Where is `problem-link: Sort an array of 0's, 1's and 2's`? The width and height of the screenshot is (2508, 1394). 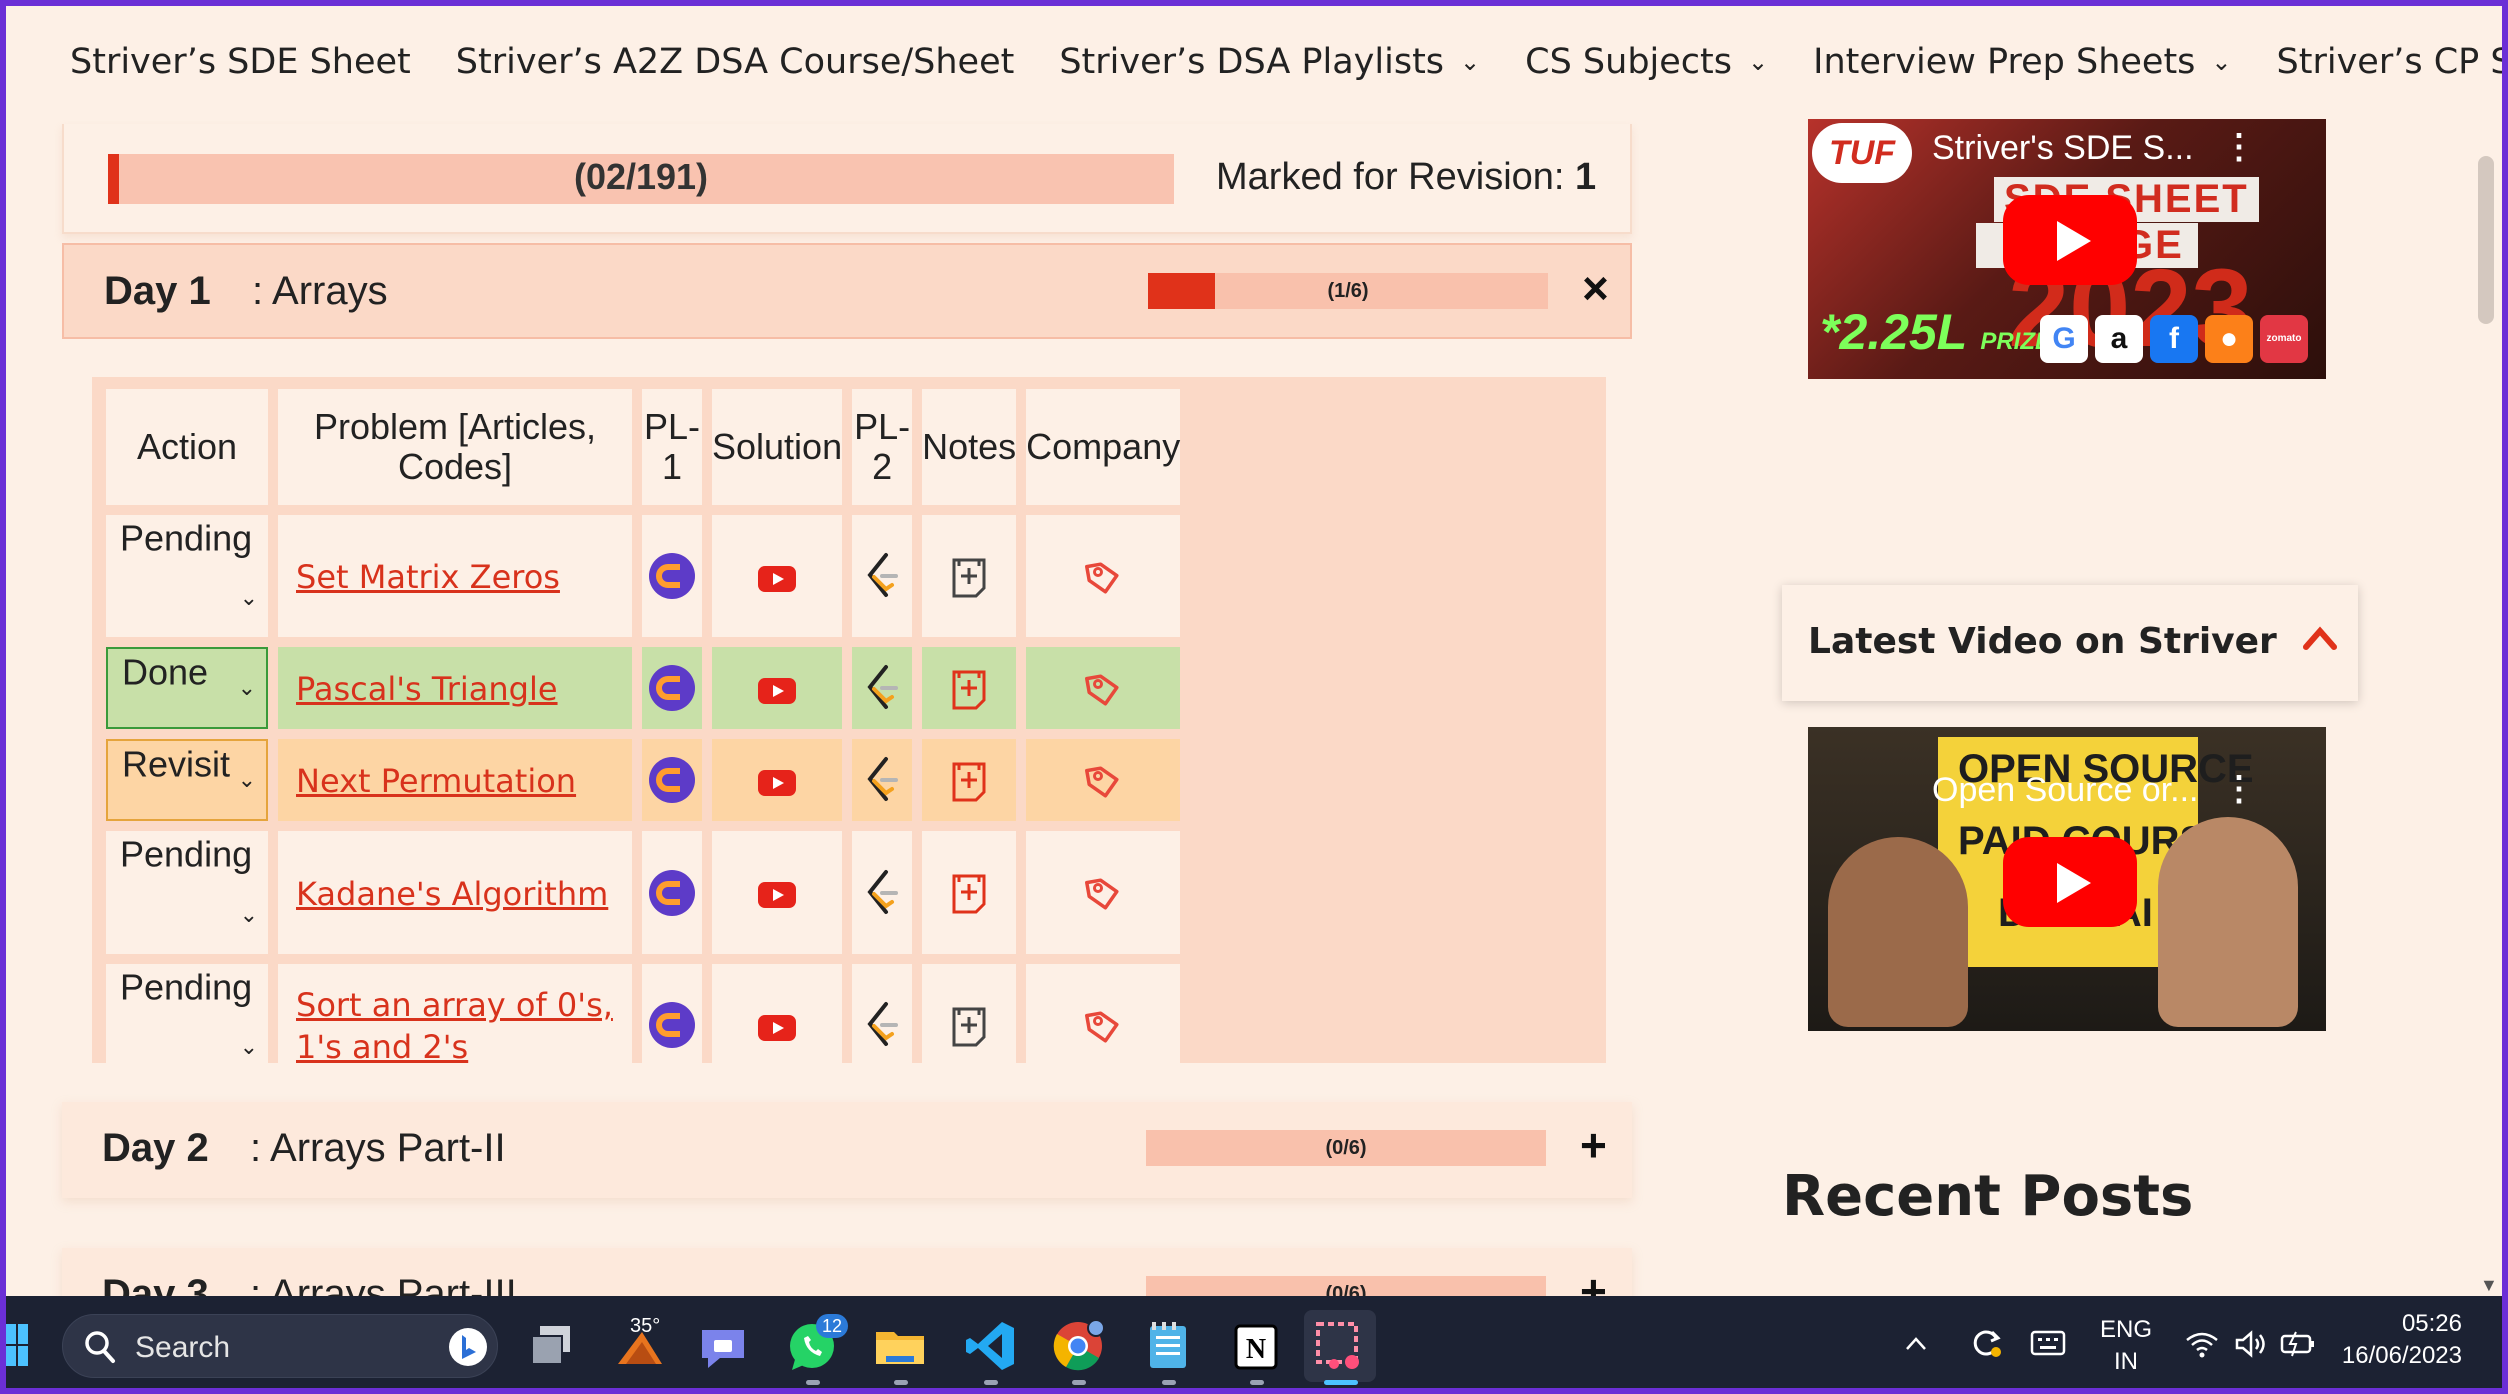
problem-link: Sort an array of 0's, 1's and 2's is located at coordinates (454, 1026).